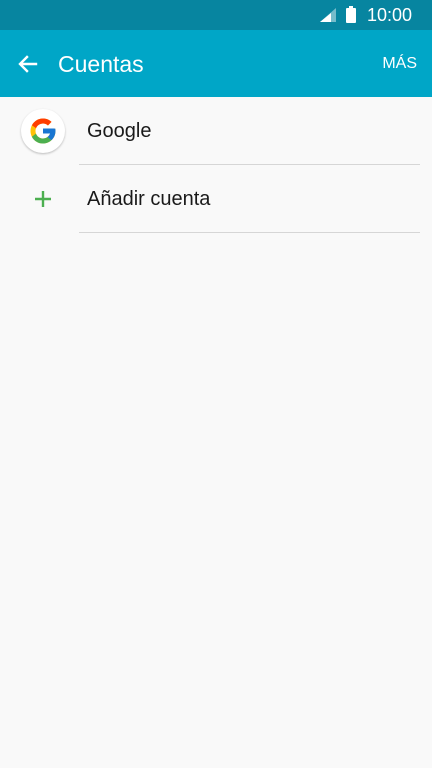  Describe the element at coordinates (119, 131) in the screenshot. I see `account-label: Google` at that location.